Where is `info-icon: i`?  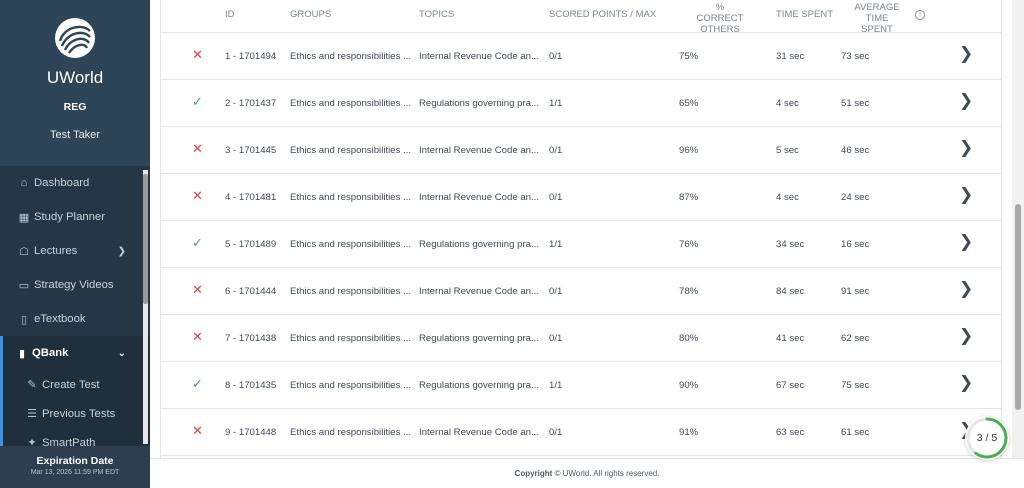
info-icon: i is located at coordinates (920, 15).